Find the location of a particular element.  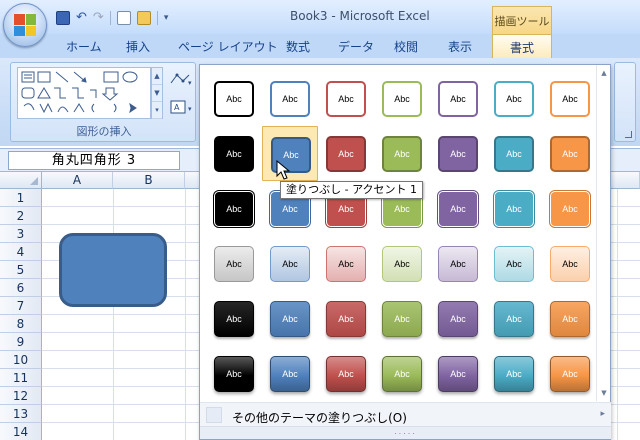

row-header: 13 is located at coordinates (21, 414).